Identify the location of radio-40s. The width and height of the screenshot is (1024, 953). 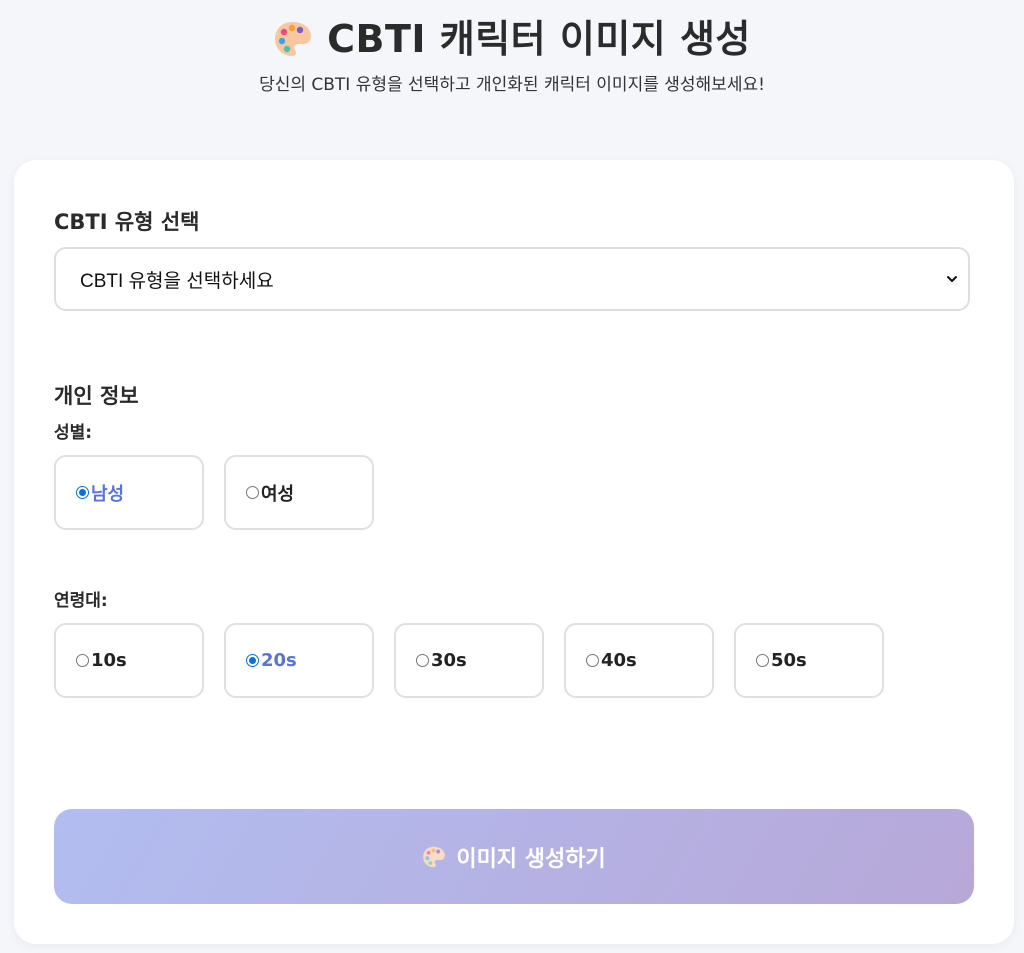
(592, 660).